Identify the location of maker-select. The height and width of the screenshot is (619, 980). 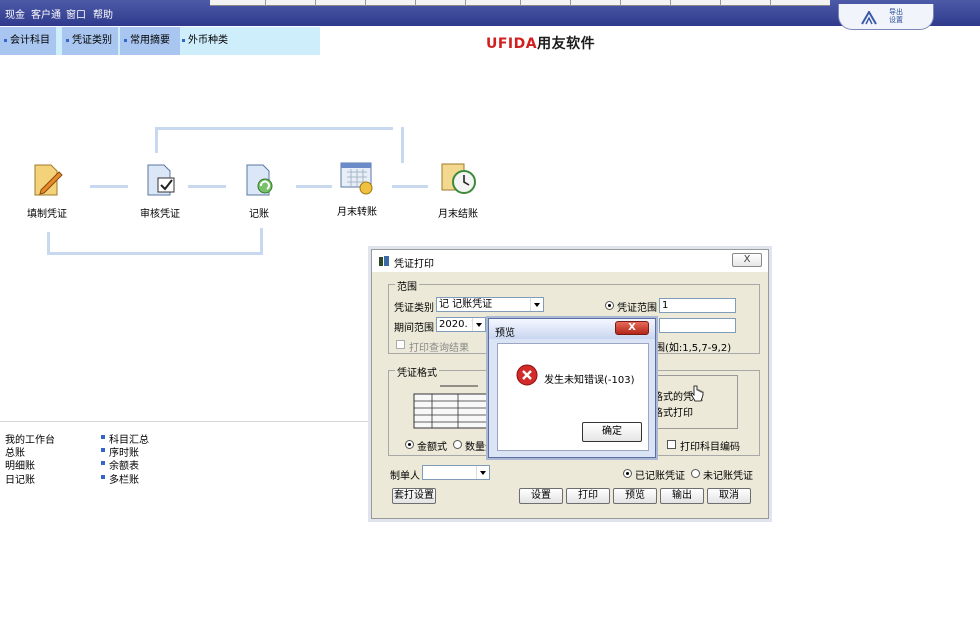
(456, 472).